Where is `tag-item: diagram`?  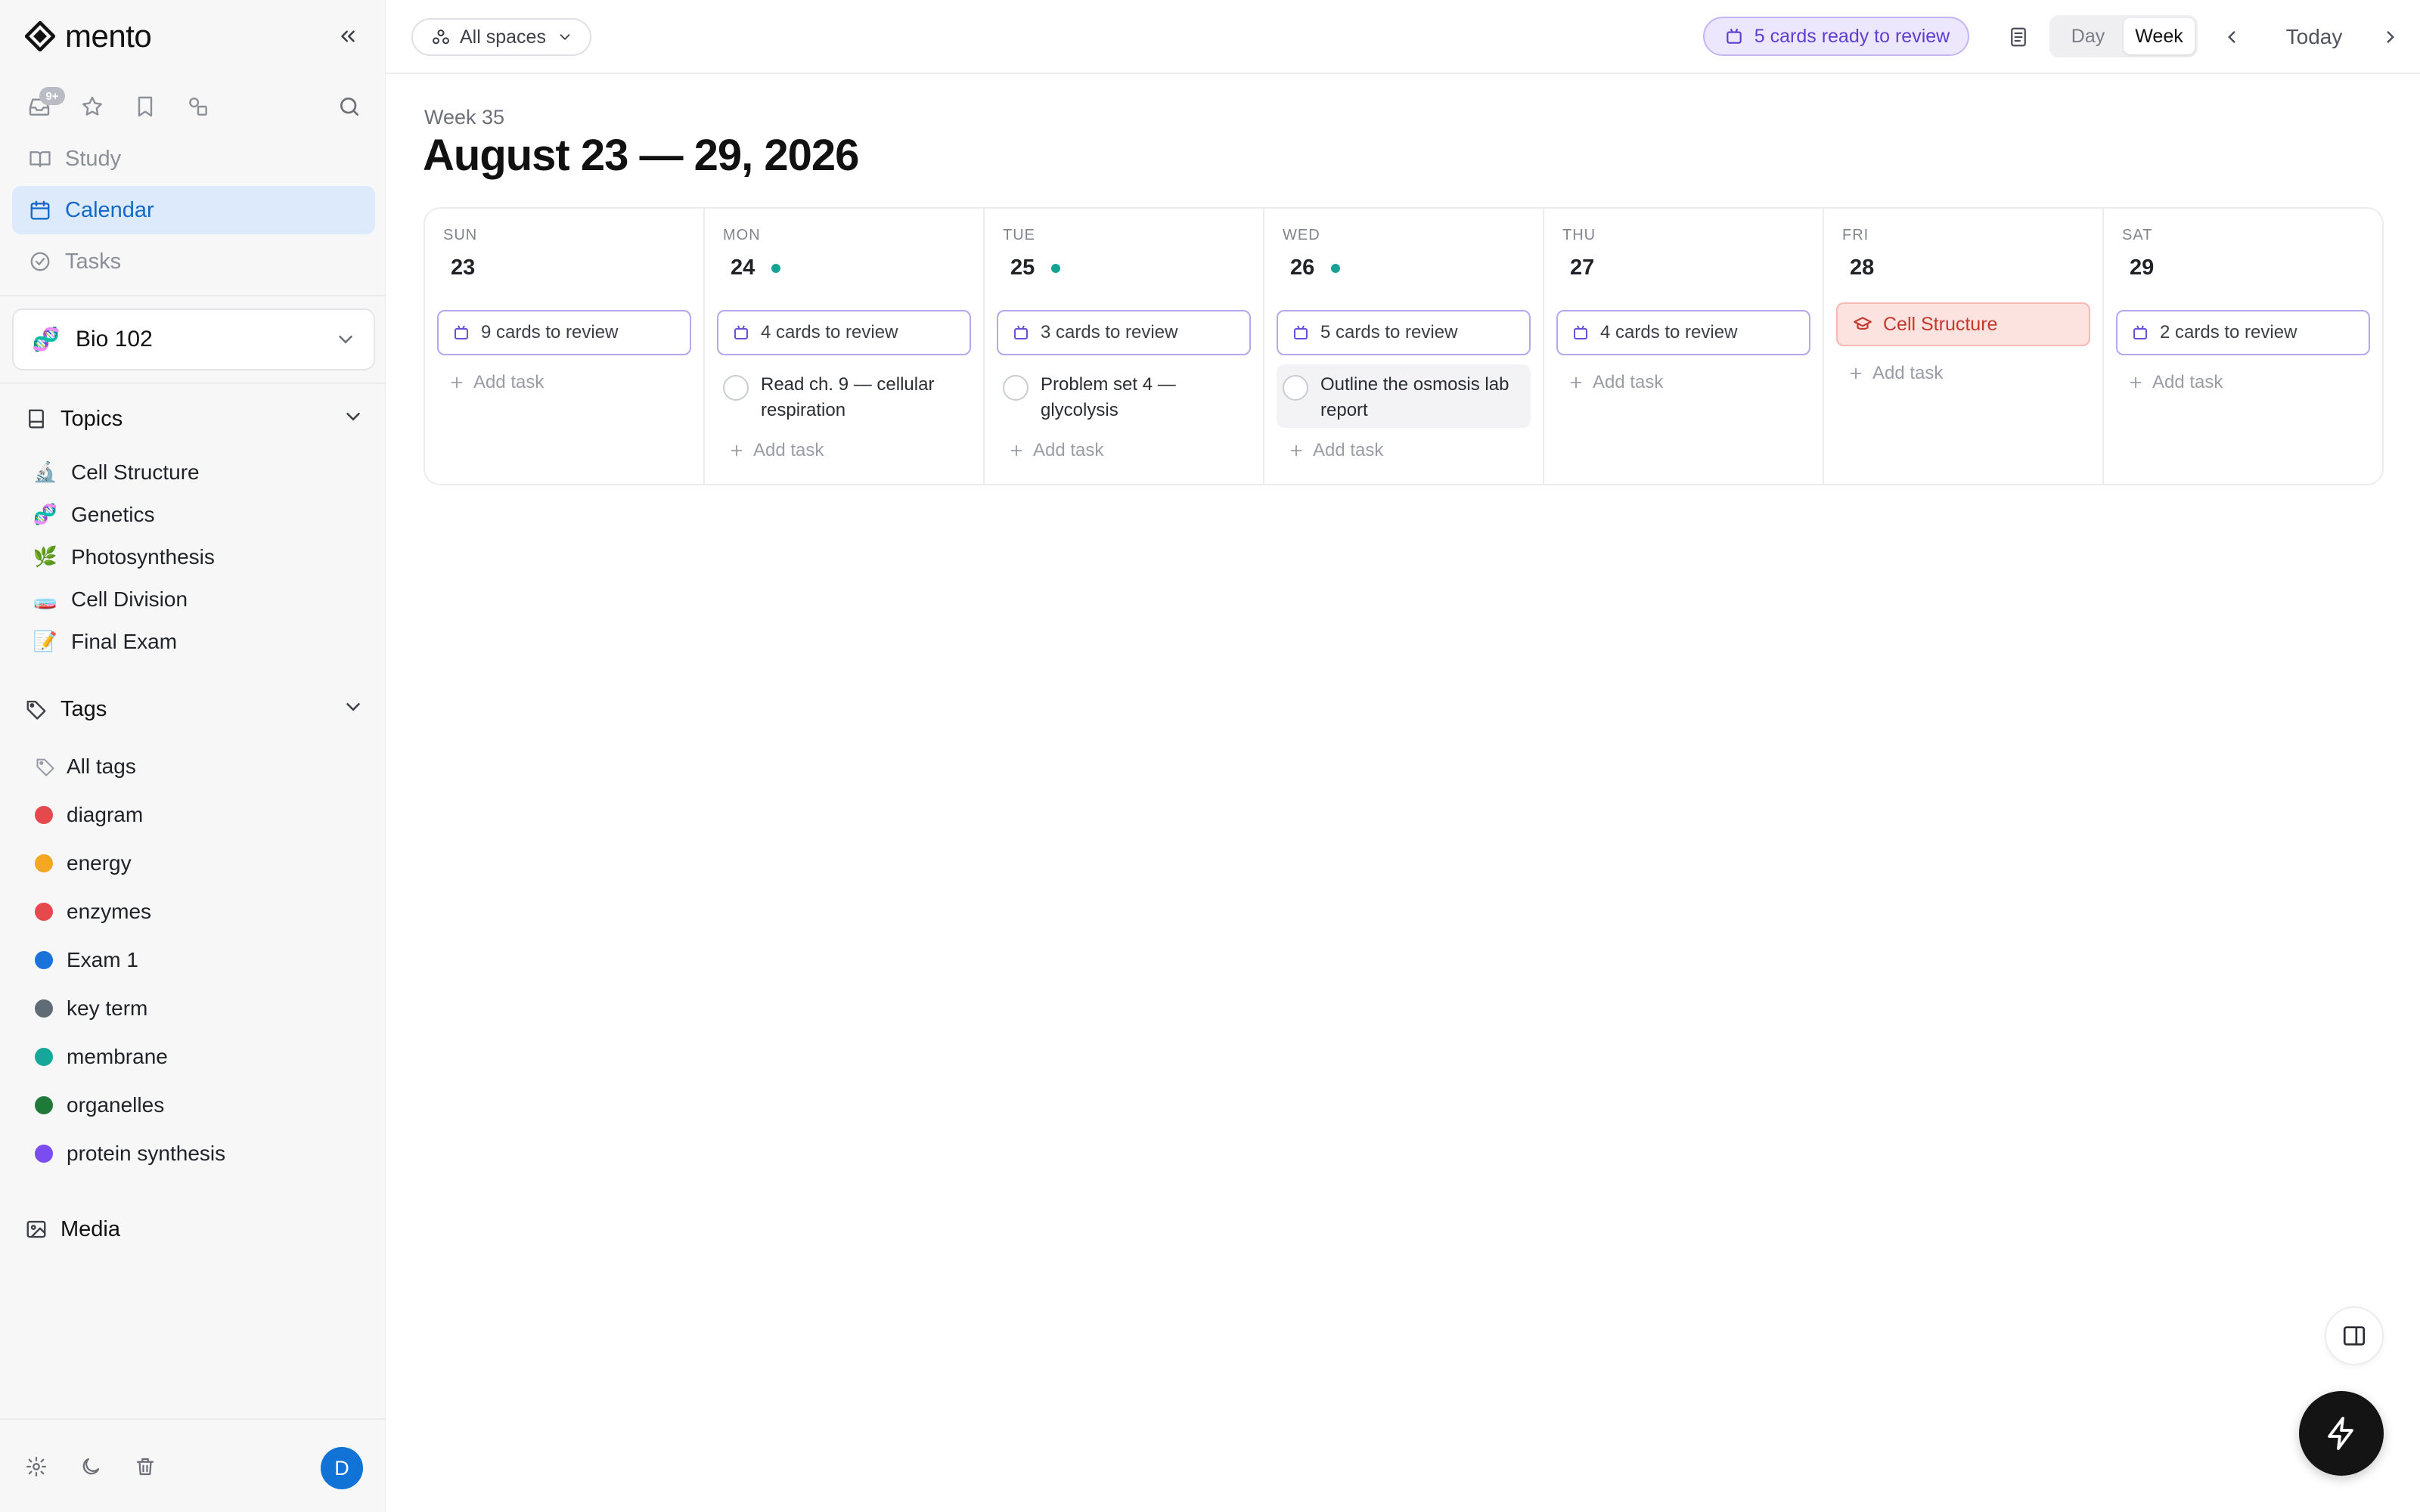 tag-item: diagram is located at coordinates (89, 815).